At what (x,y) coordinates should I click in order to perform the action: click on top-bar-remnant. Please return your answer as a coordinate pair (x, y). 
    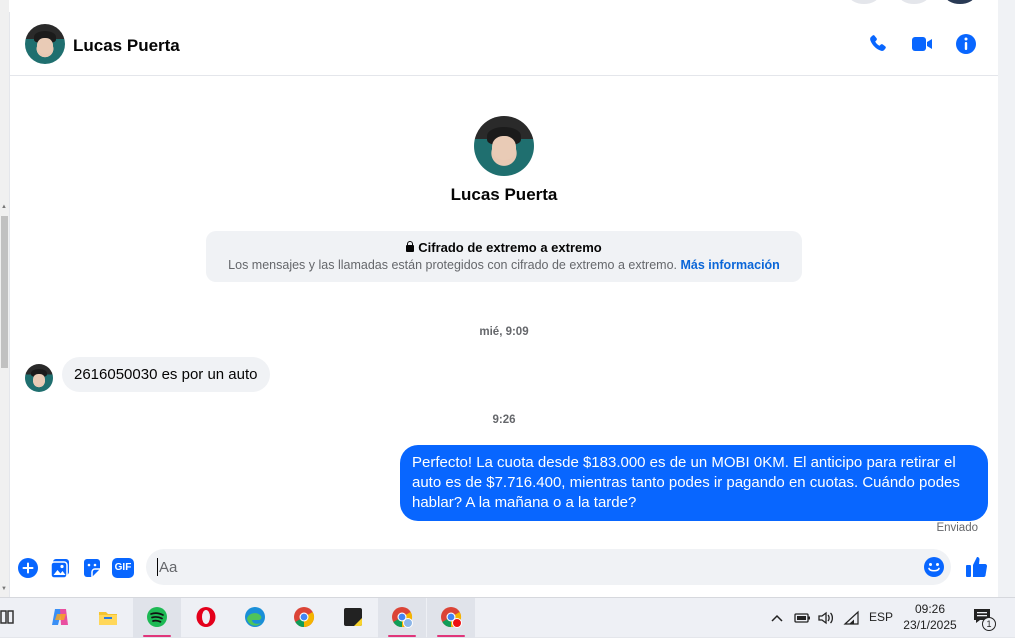
    Looking at the image, I should click on (503, 6).